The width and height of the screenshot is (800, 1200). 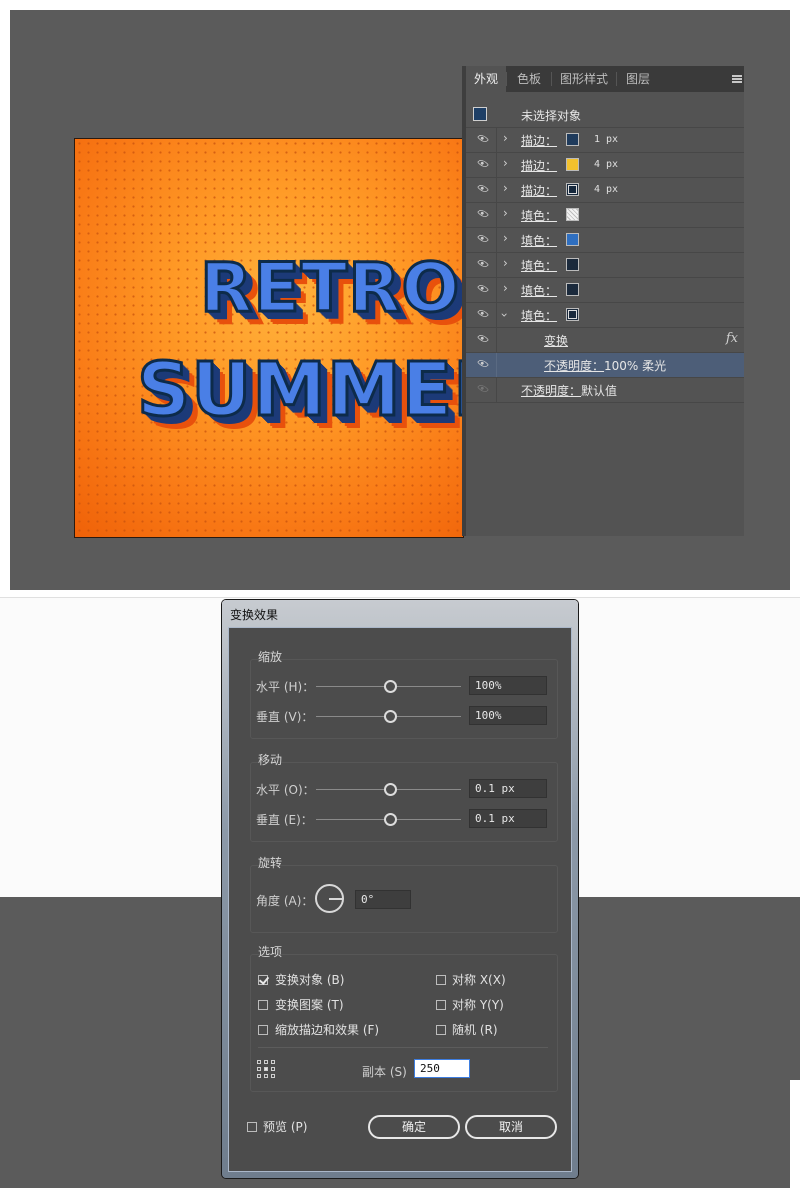 What do you see at coordinates (263, 1030) in the screenshot?
I see `scale-strokes-checkbox` at bounding box center [263, 1030].